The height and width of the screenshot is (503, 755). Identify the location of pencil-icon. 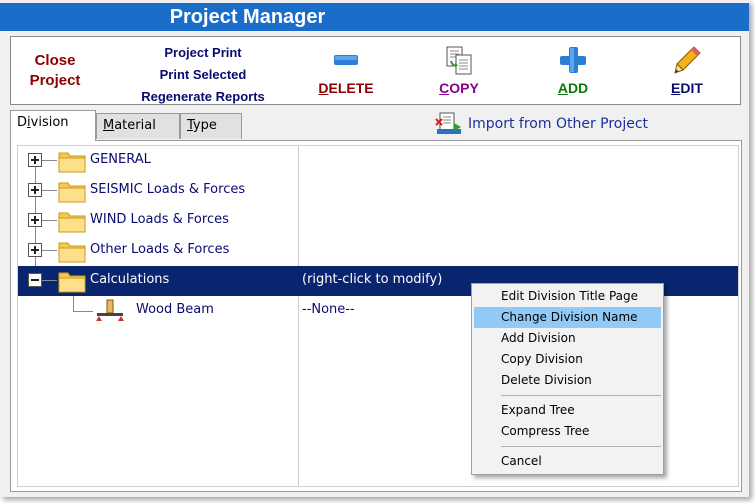
(687, 60).